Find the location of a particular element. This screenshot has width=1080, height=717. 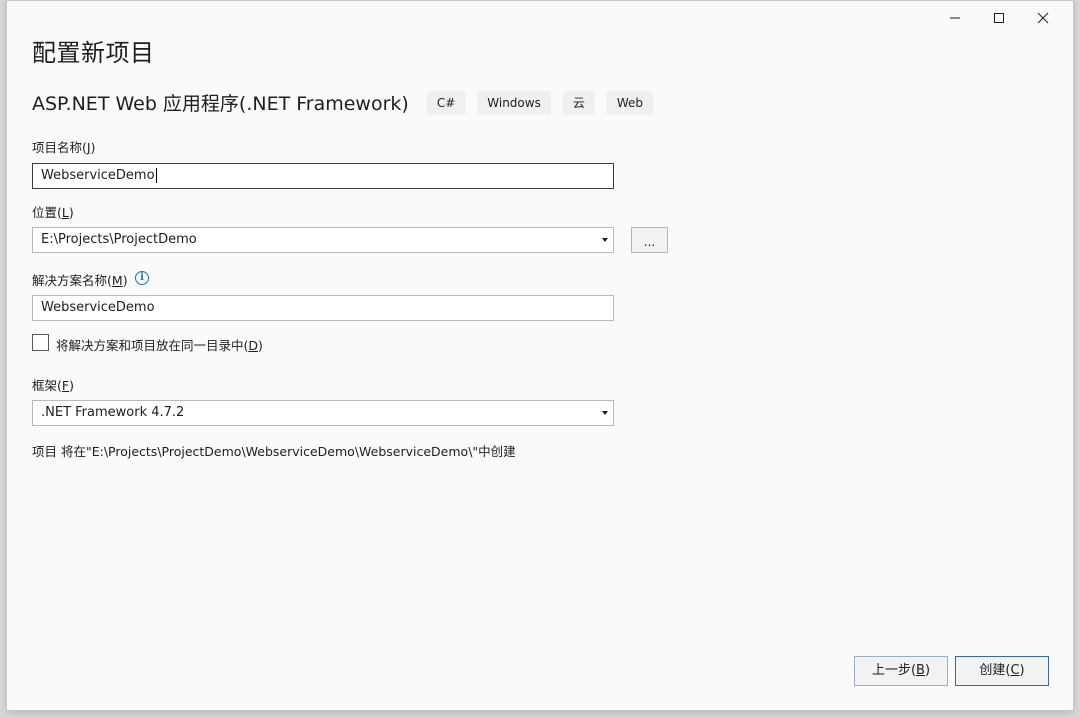

tag-cloud: 云 is located at coordinates (578, 102).